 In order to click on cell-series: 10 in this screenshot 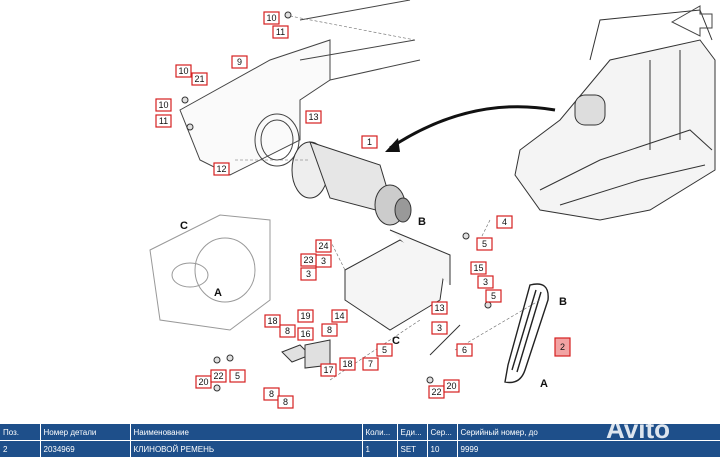, I will do `click(442, 448)`.